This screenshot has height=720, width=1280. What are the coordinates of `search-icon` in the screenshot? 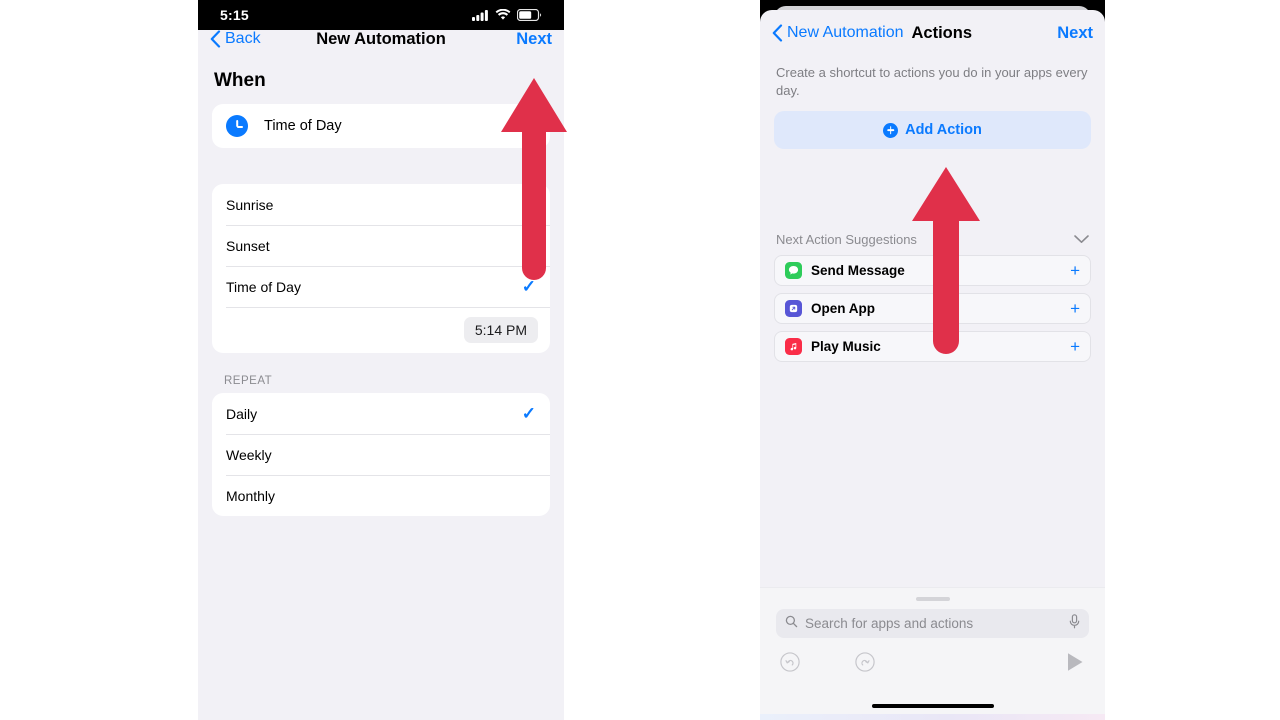 It's located at (791, 624).